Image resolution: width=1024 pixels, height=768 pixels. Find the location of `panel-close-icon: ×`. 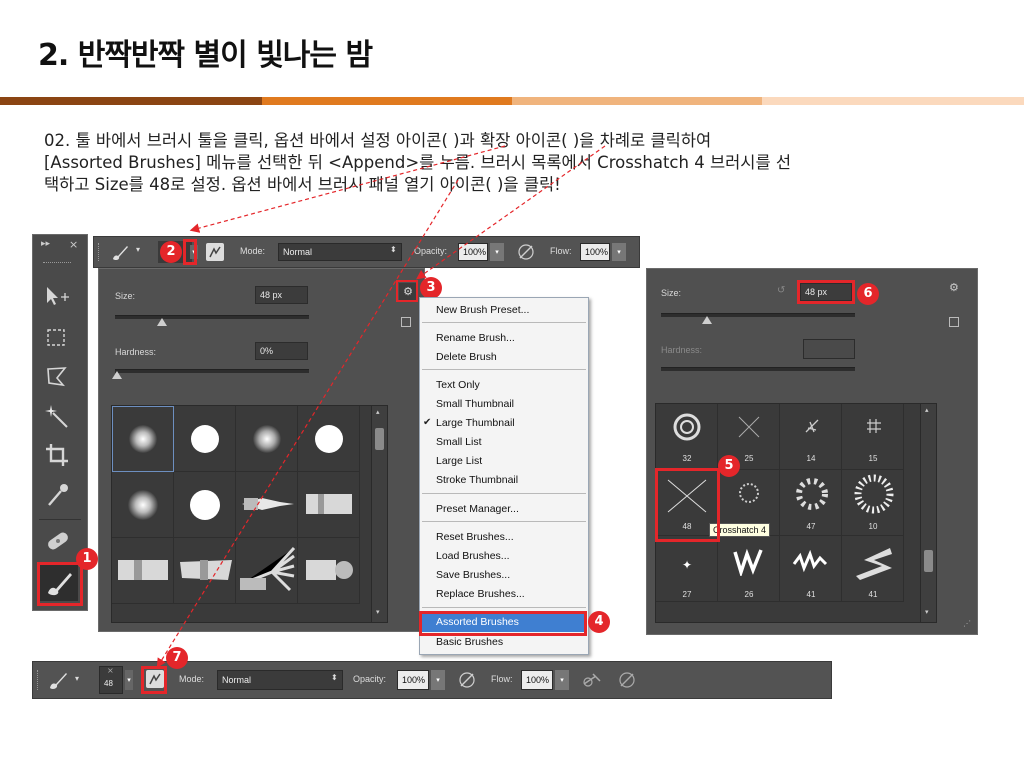

panel-close-icon: × is located at coordinates (73, 244).